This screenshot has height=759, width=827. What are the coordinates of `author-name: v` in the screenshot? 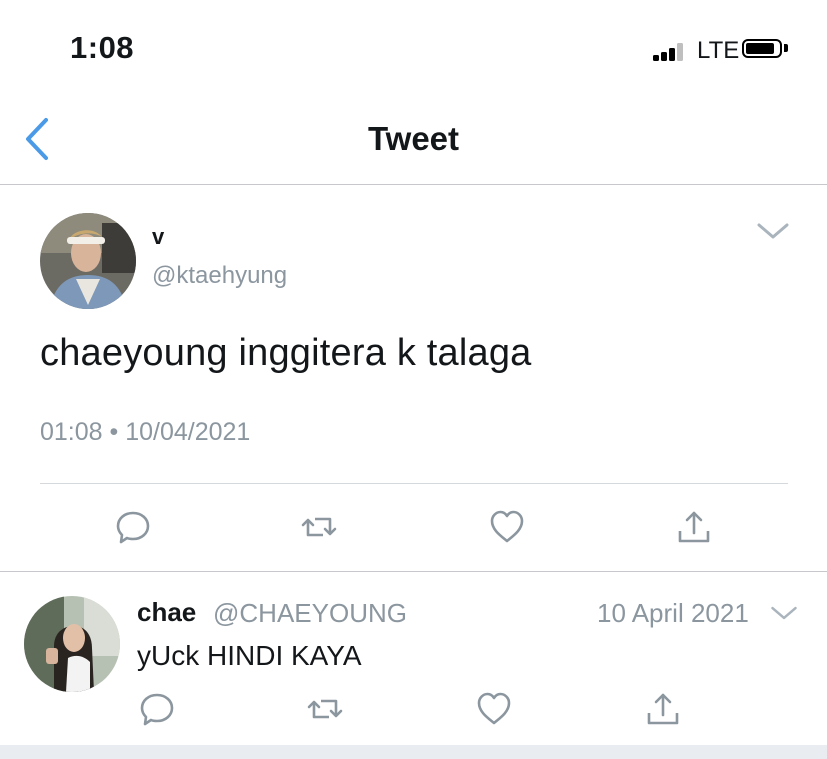 It's located at (158, 237).